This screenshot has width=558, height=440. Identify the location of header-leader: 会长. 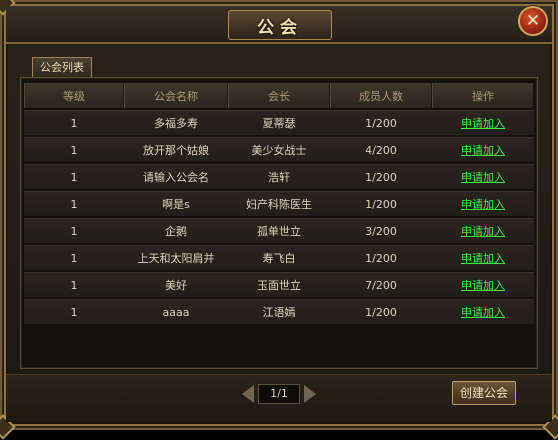
(279, 95).